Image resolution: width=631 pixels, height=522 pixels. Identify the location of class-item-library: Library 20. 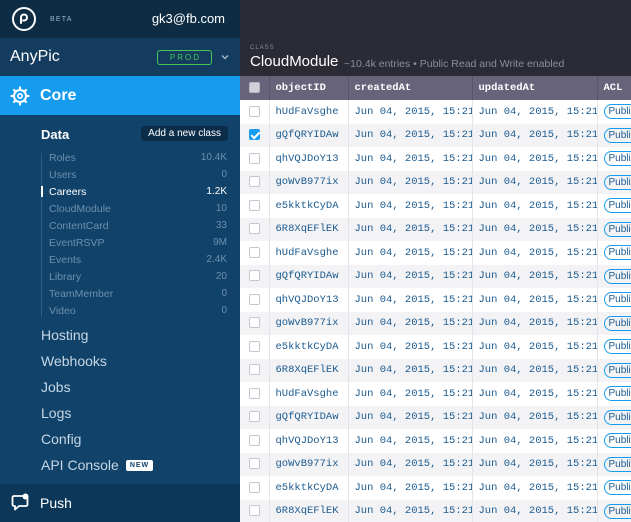
(140, 276).